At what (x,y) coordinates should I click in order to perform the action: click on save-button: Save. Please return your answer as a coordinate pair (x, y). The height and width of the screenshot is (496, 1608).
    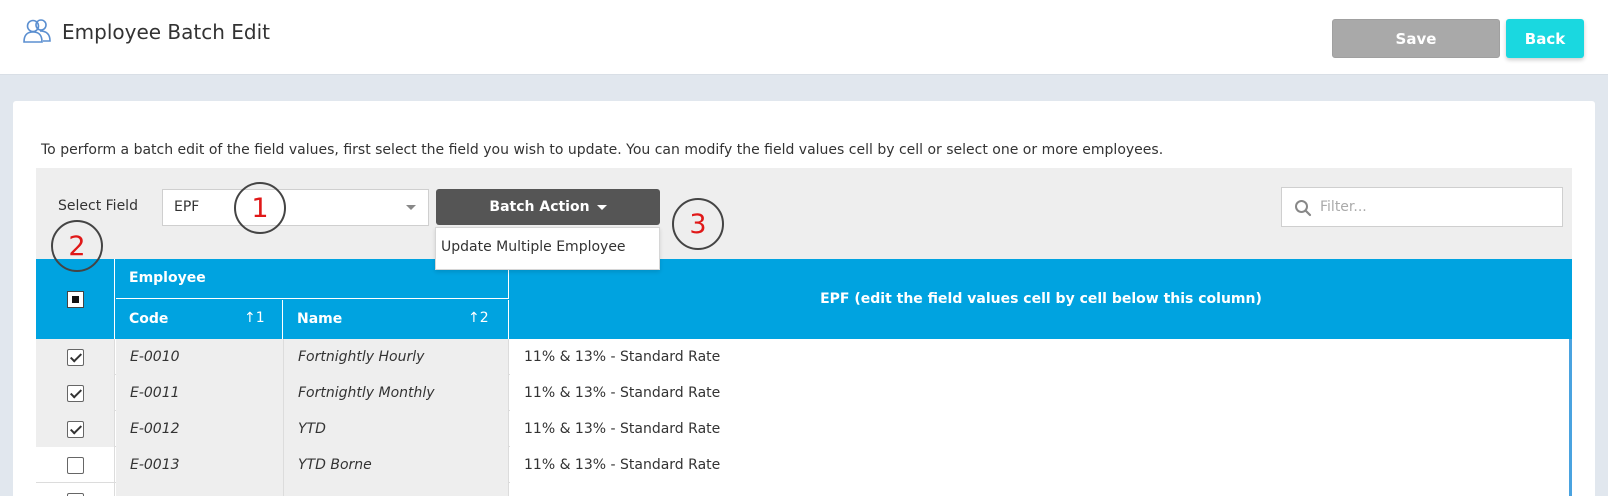
    Looking at the image, I should click on (1416, 38).